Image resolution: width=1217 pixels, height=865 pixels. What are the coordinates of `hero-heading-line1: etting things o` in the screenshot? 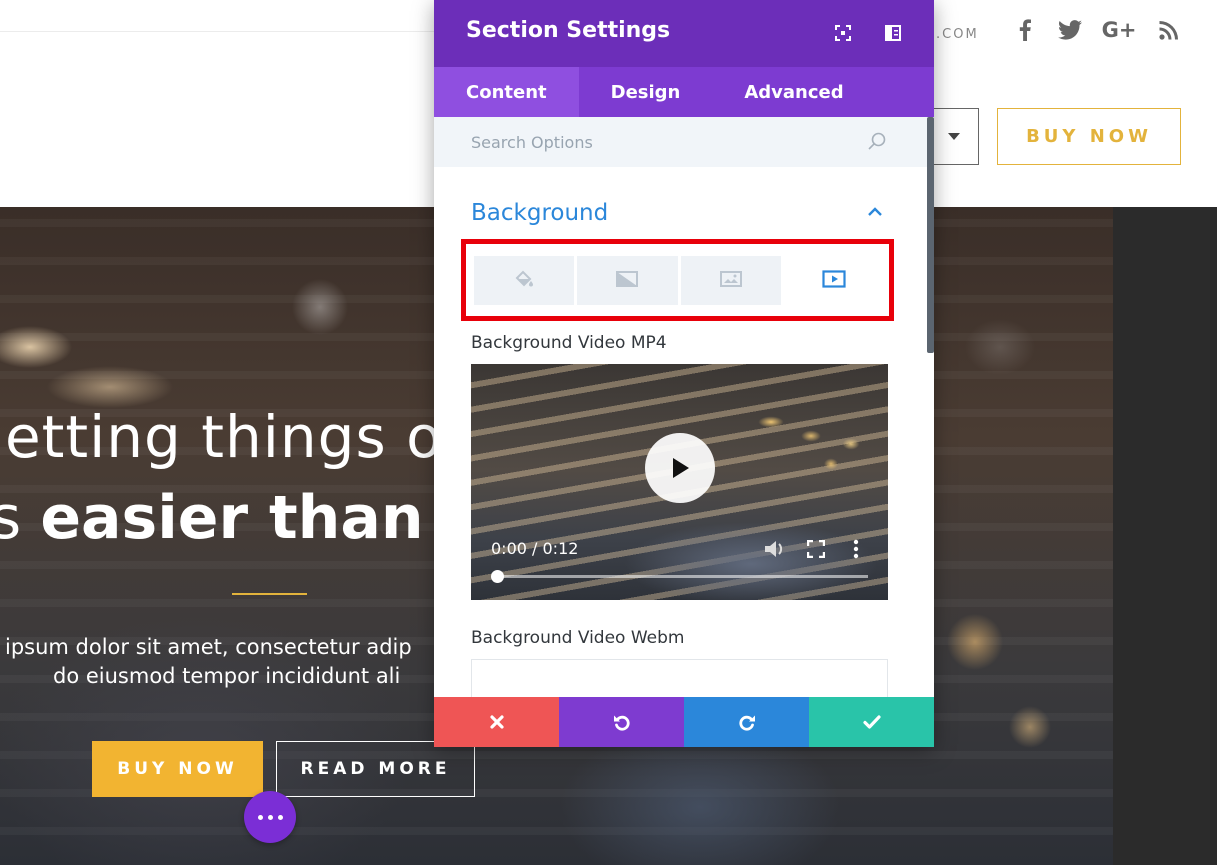 It's located at (224, 437).